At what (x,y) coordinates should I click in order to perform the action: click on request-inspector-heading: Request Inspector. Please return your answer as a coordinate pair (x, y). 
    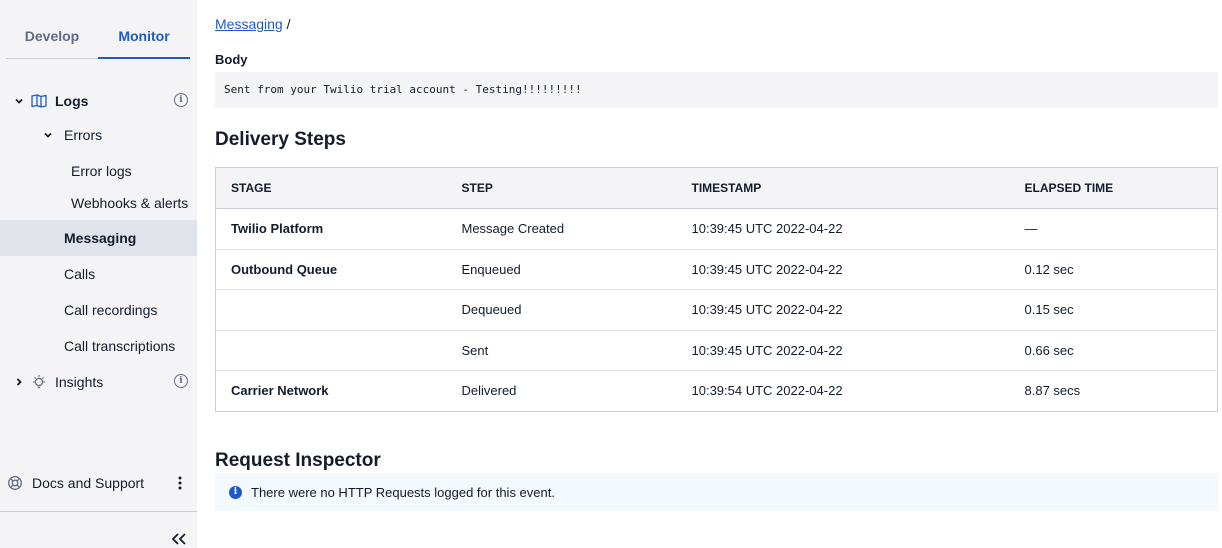
    Looking at the image, I should click on (298, 460).